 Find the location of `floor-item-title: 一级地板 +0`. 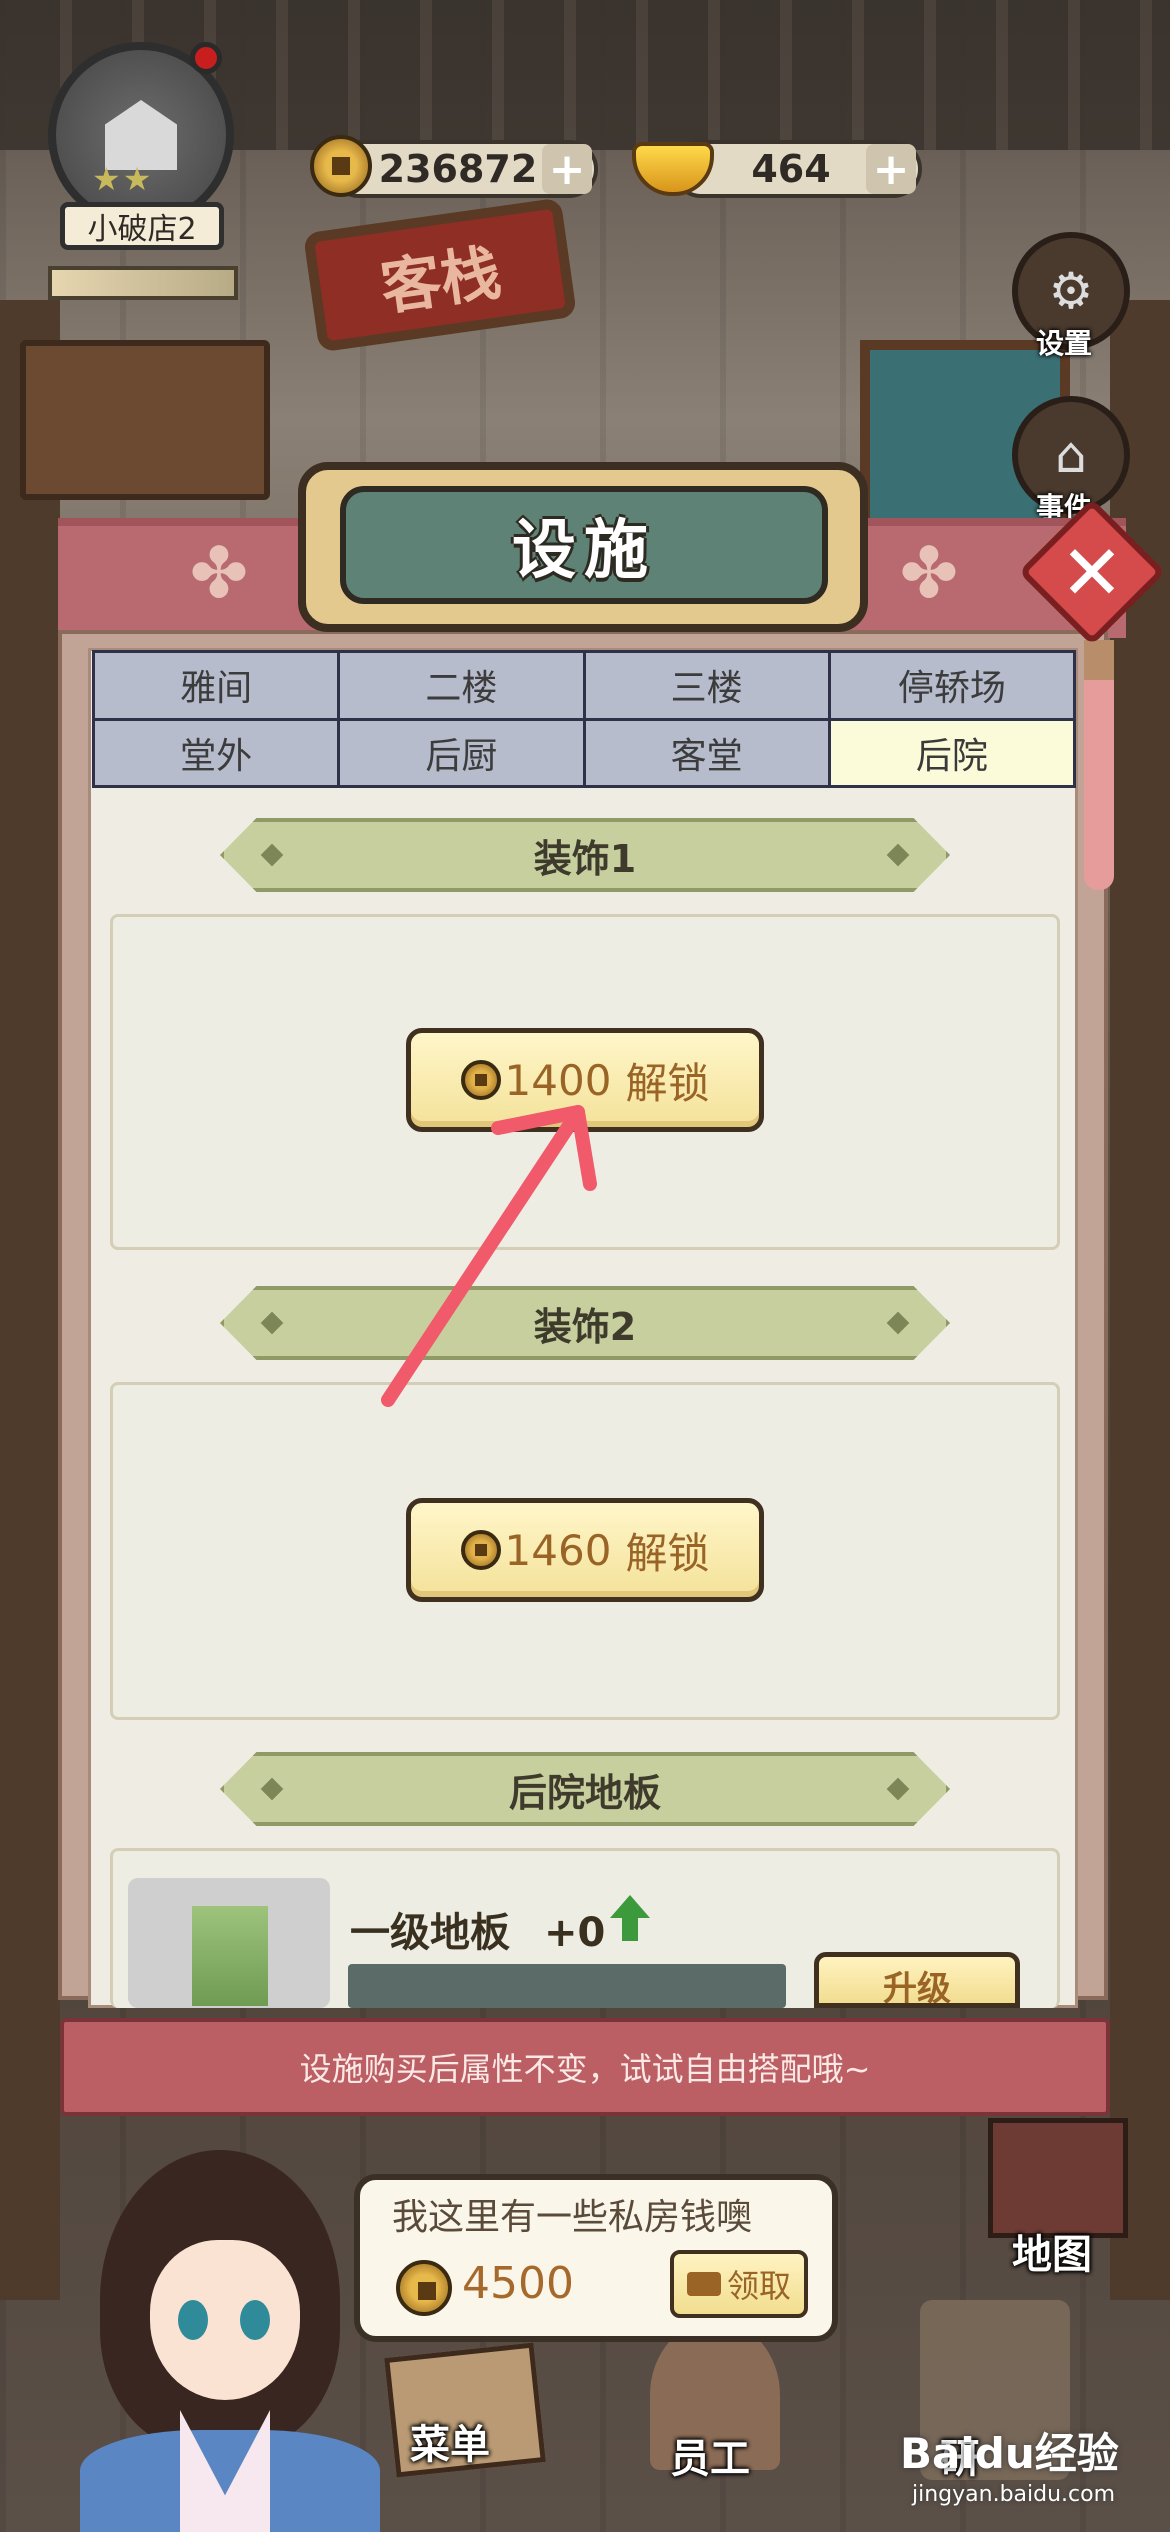

floor-item-title: 一级地板 +0 is located at coordinates (477, 1929).